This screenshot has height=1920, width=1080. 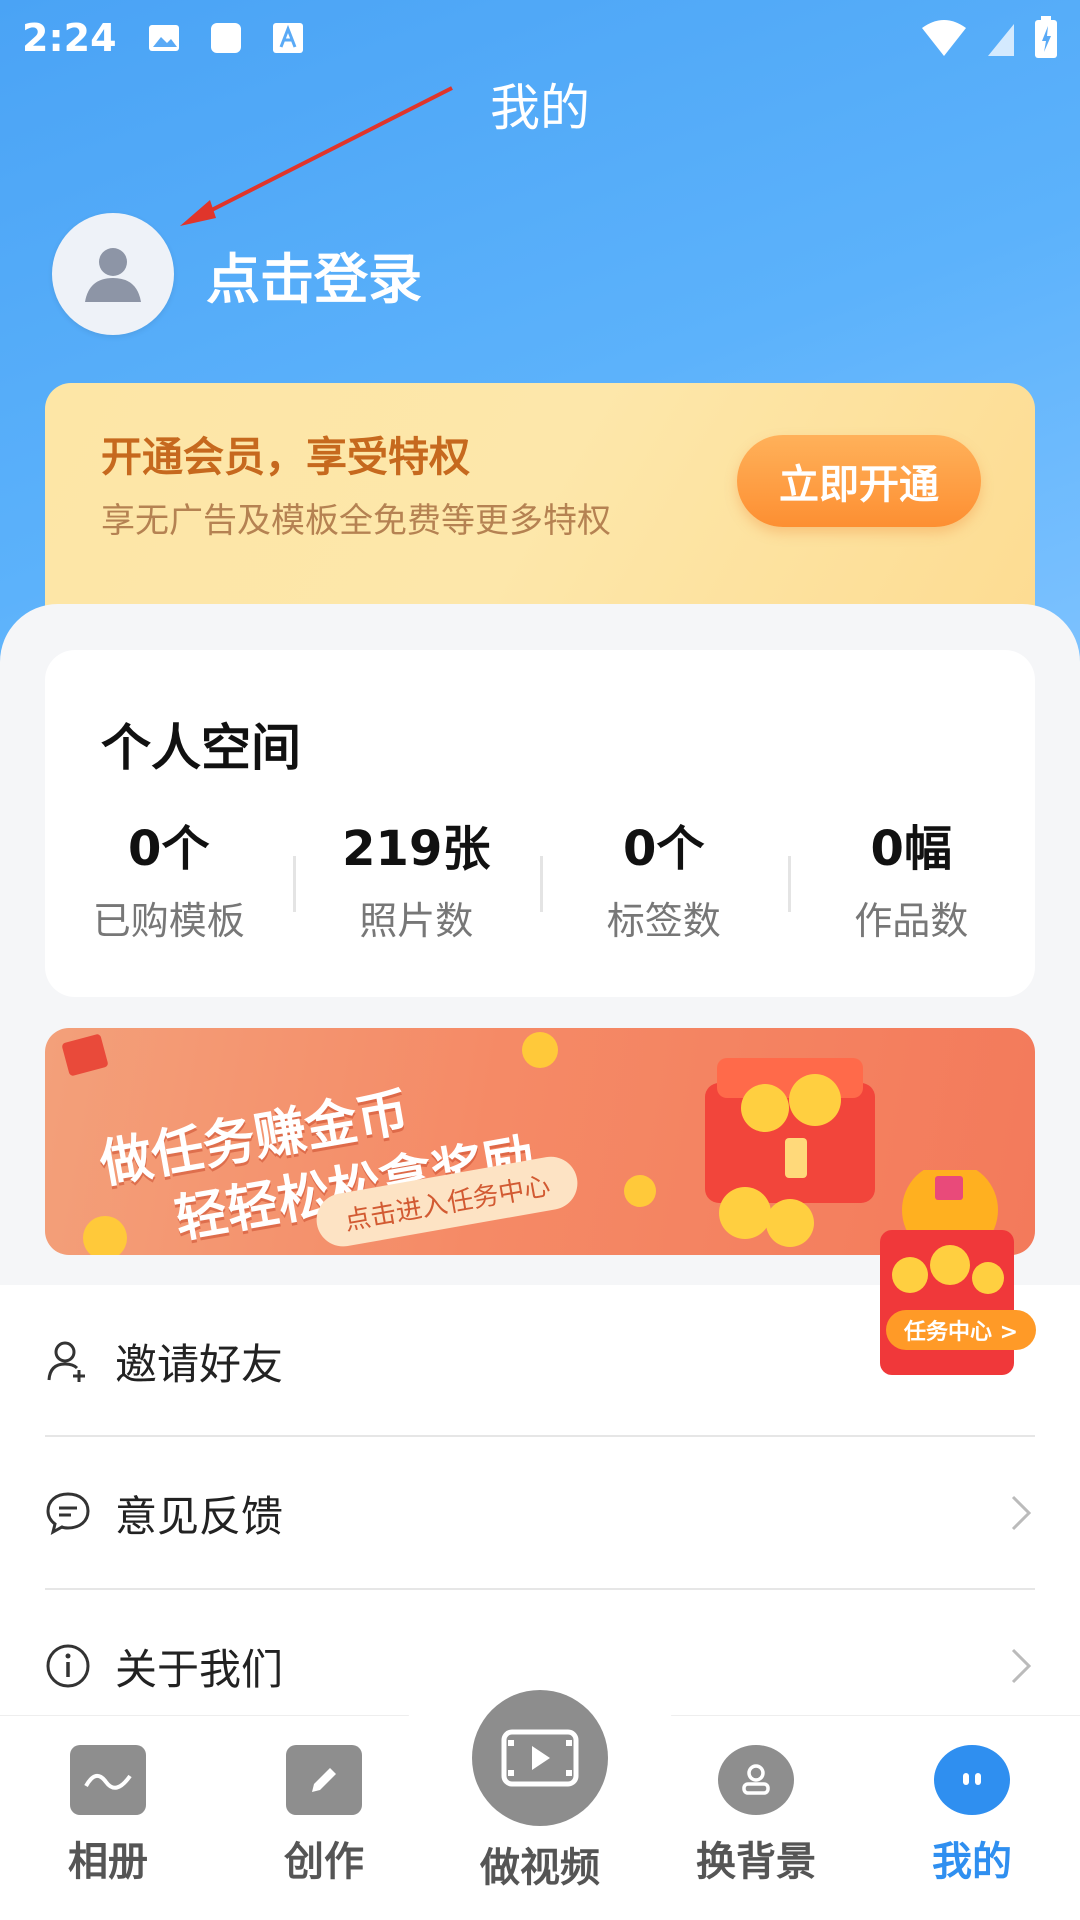 I want to click on tab-label: 我的, so click(x=972, y=1862).